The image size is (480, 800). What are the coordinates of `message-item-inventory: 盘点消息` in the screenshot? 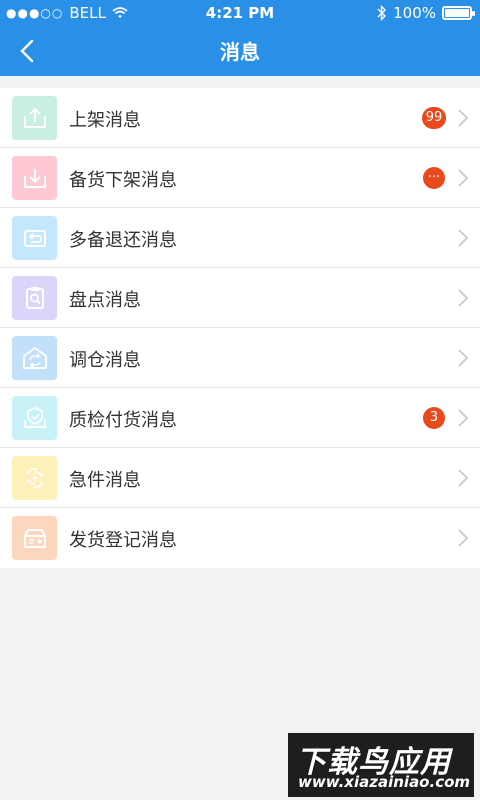 It's located at (240, 298).